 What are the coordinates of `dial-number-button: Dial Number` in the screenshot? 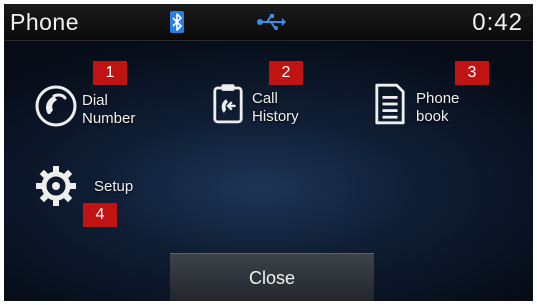 It's located at (107, 108).